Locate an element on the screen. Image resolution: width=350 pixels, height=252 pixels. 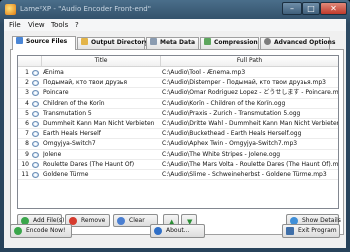
row-title: Omgyjya-Switch7 is located at coordinates (69, 144).